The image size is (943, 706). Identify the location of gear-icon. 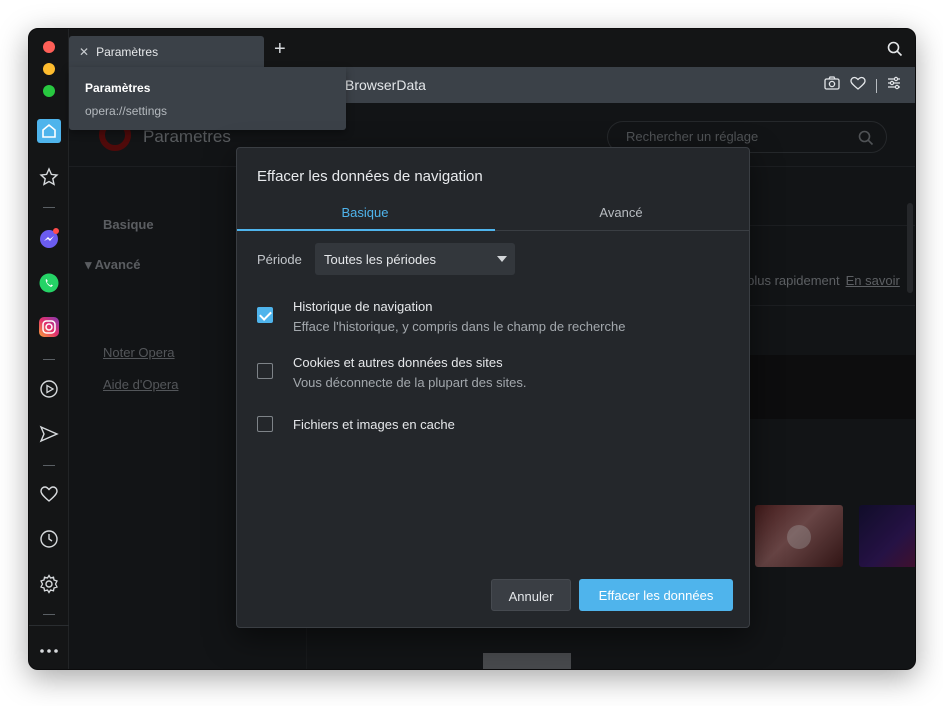
(49, 584).